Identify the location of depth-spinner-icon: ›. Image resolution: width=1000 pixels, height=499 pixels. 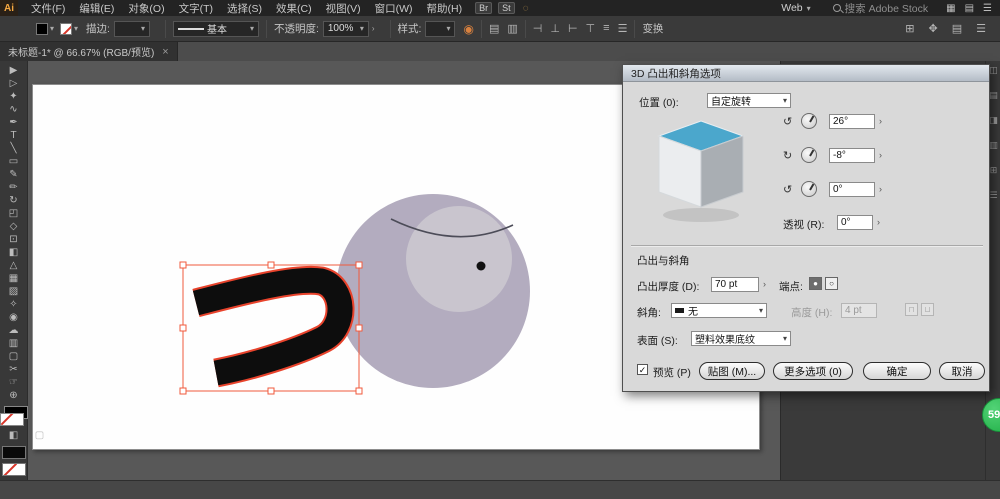
(764, 284).